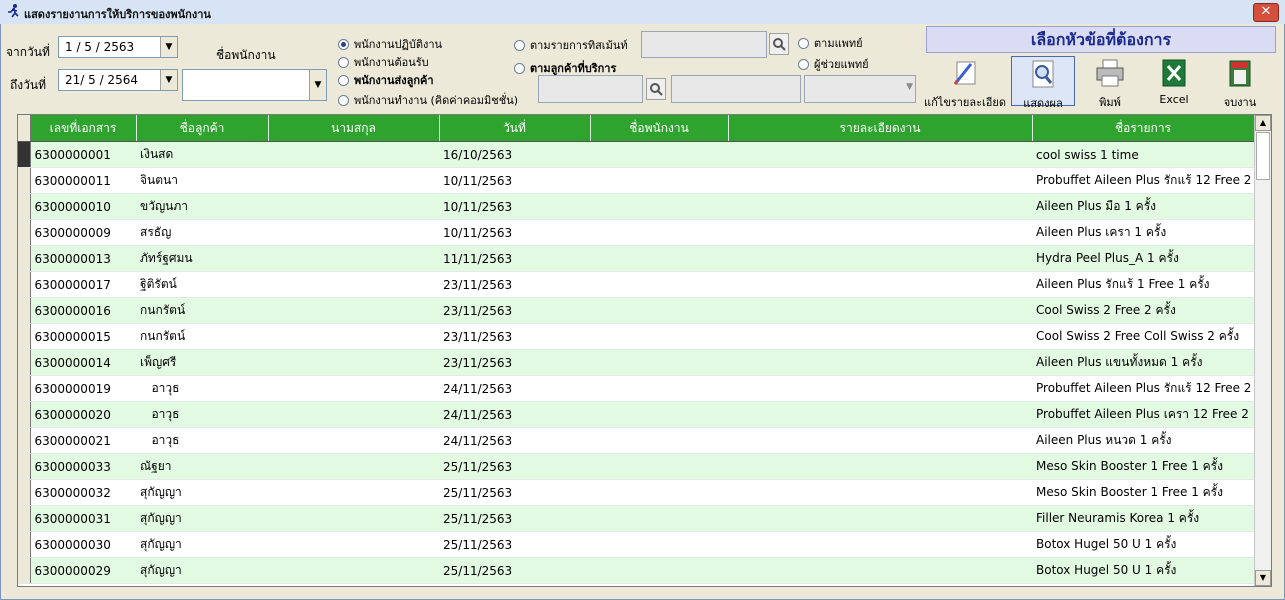  I want to click on table-cell: Filler Neuramis Korea 1 ครั้ง, so click(1143, 518).